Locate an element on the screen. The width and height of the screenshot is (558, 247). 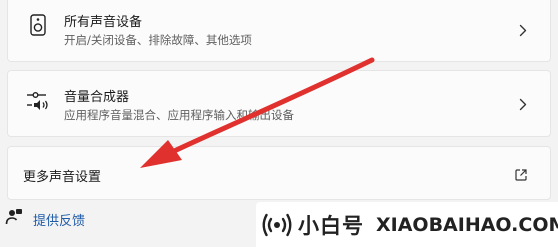
feedback-link: 提供反馈 is located at coordinates (45, 219).